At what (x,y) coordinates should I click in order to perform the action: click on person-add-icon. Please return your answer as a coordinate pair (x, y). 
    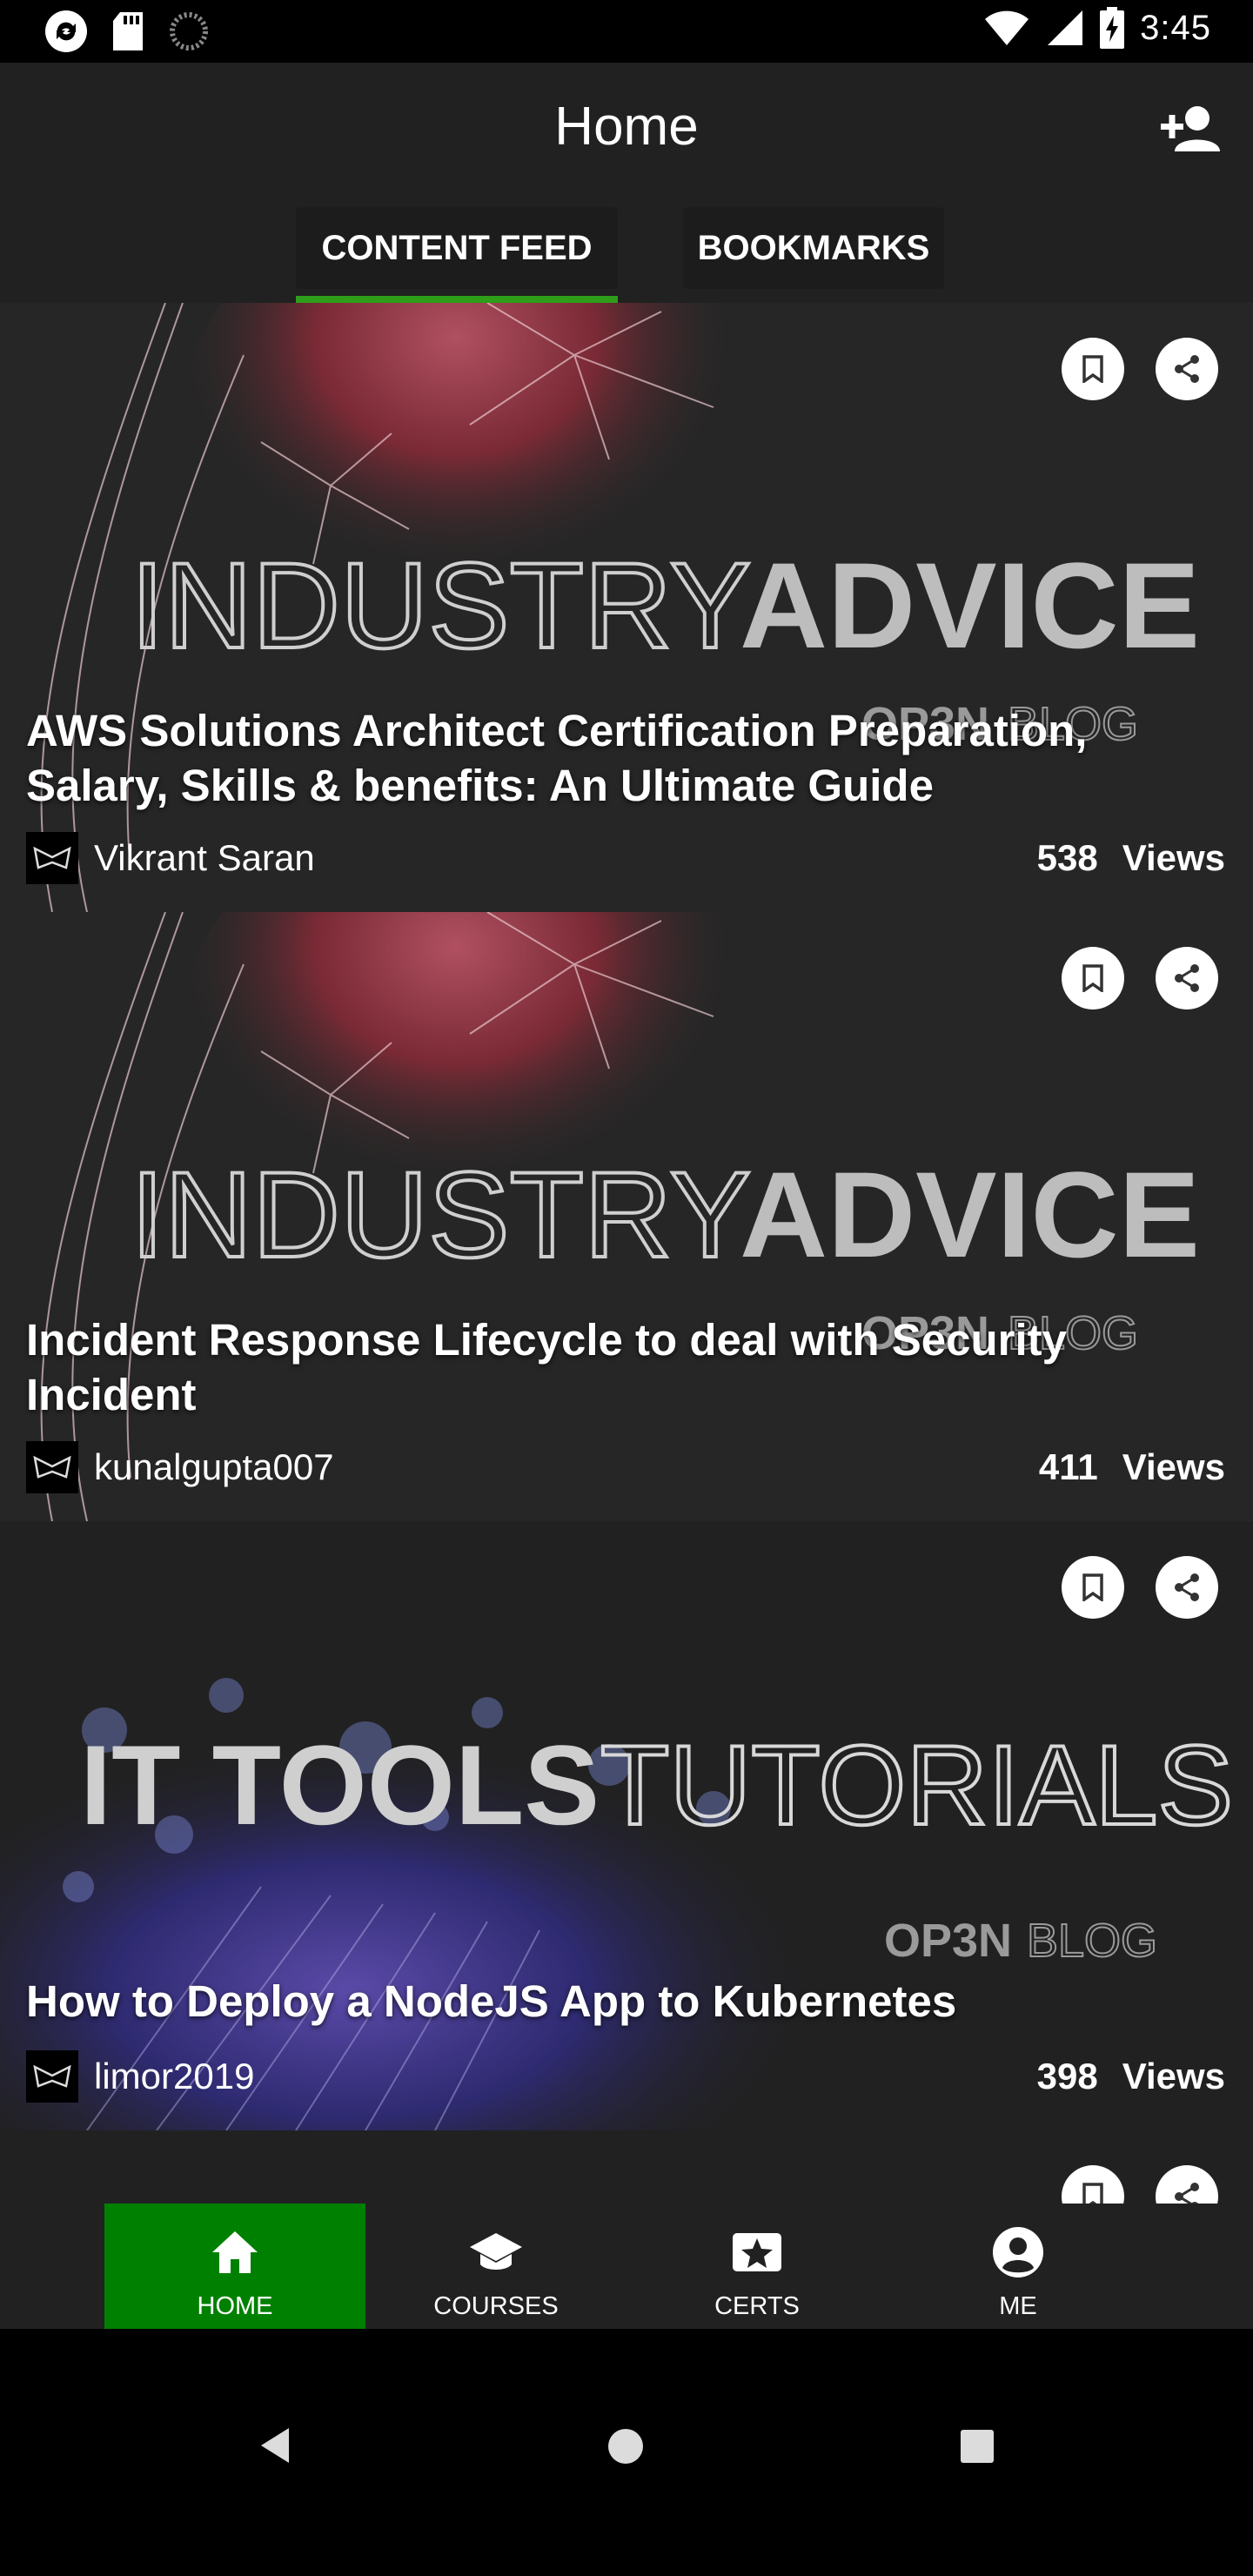
    Looking at the image, I should click on (1190, 128).